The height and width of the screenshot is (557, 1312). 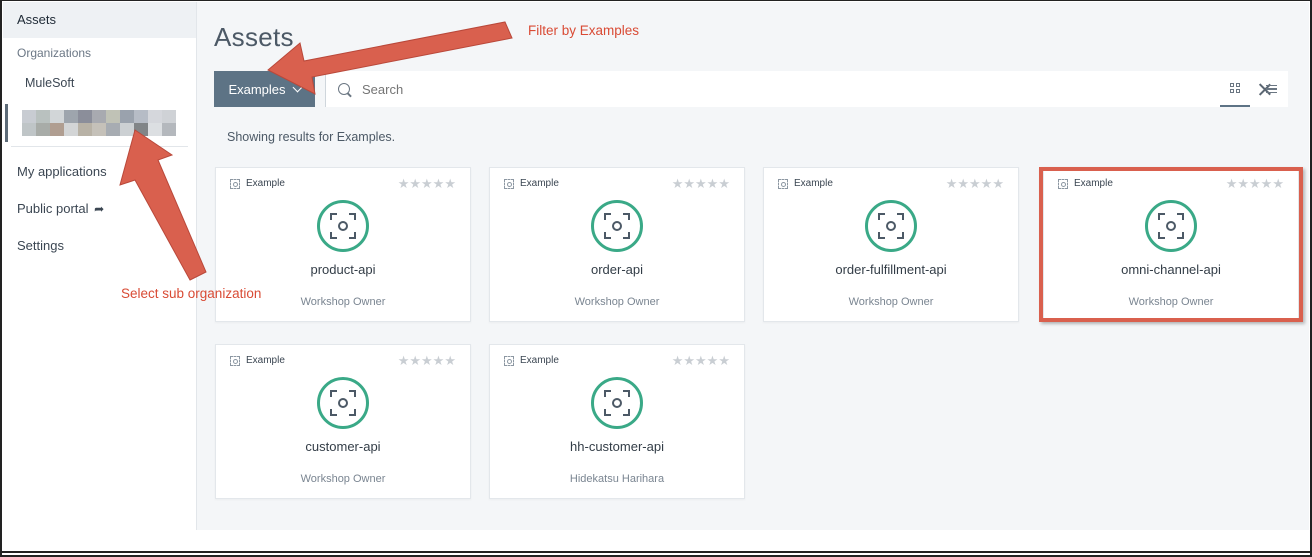 I want to click on search-input, so click(x=752, y=89).